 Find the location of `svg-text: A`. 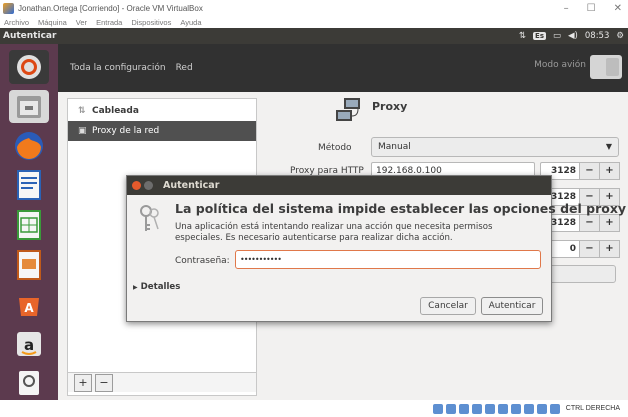

svg-text: A is located at coordinates (29, 308).